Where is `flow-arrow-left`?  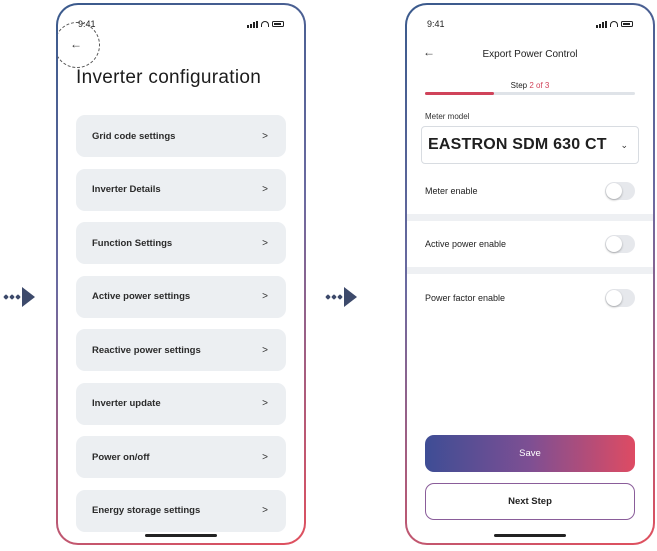
flow-arrow-left is located at coordinates (19, 297).